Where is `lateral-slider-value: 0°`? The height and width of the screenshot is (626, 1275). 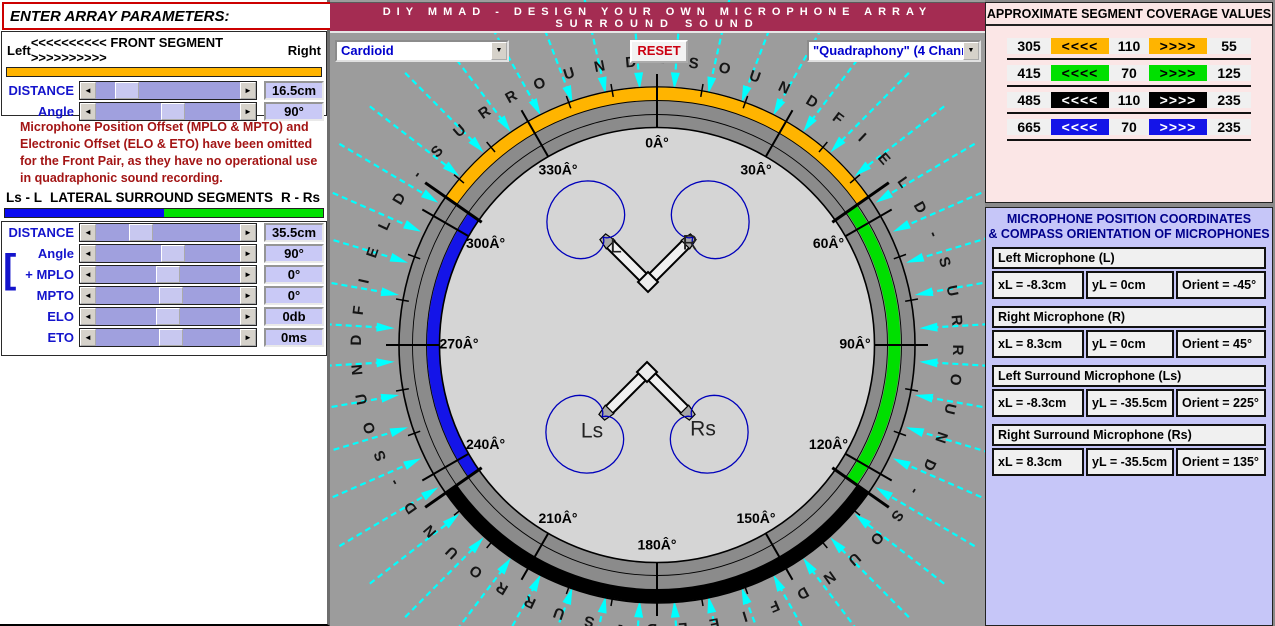
lateral-slider-value: 0° is located at coordinates (294, 295).